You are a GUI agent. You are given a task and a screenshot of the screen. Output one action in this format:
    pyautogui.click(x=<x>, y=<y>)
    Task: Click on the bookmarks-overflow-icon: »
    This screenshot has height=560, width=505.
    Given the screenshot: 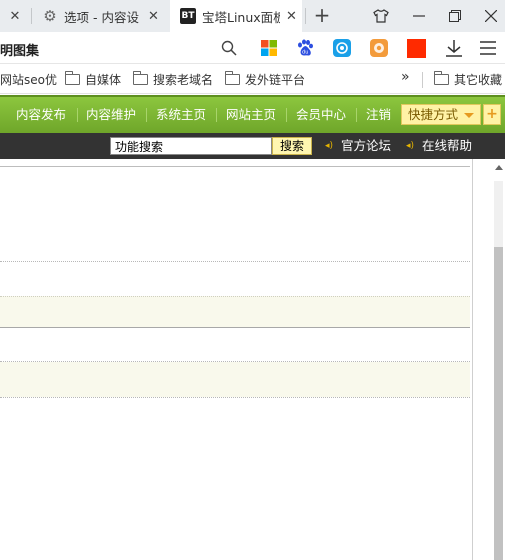 What is the action you would take?
    pyautogui.click(x=405, y=77)
    